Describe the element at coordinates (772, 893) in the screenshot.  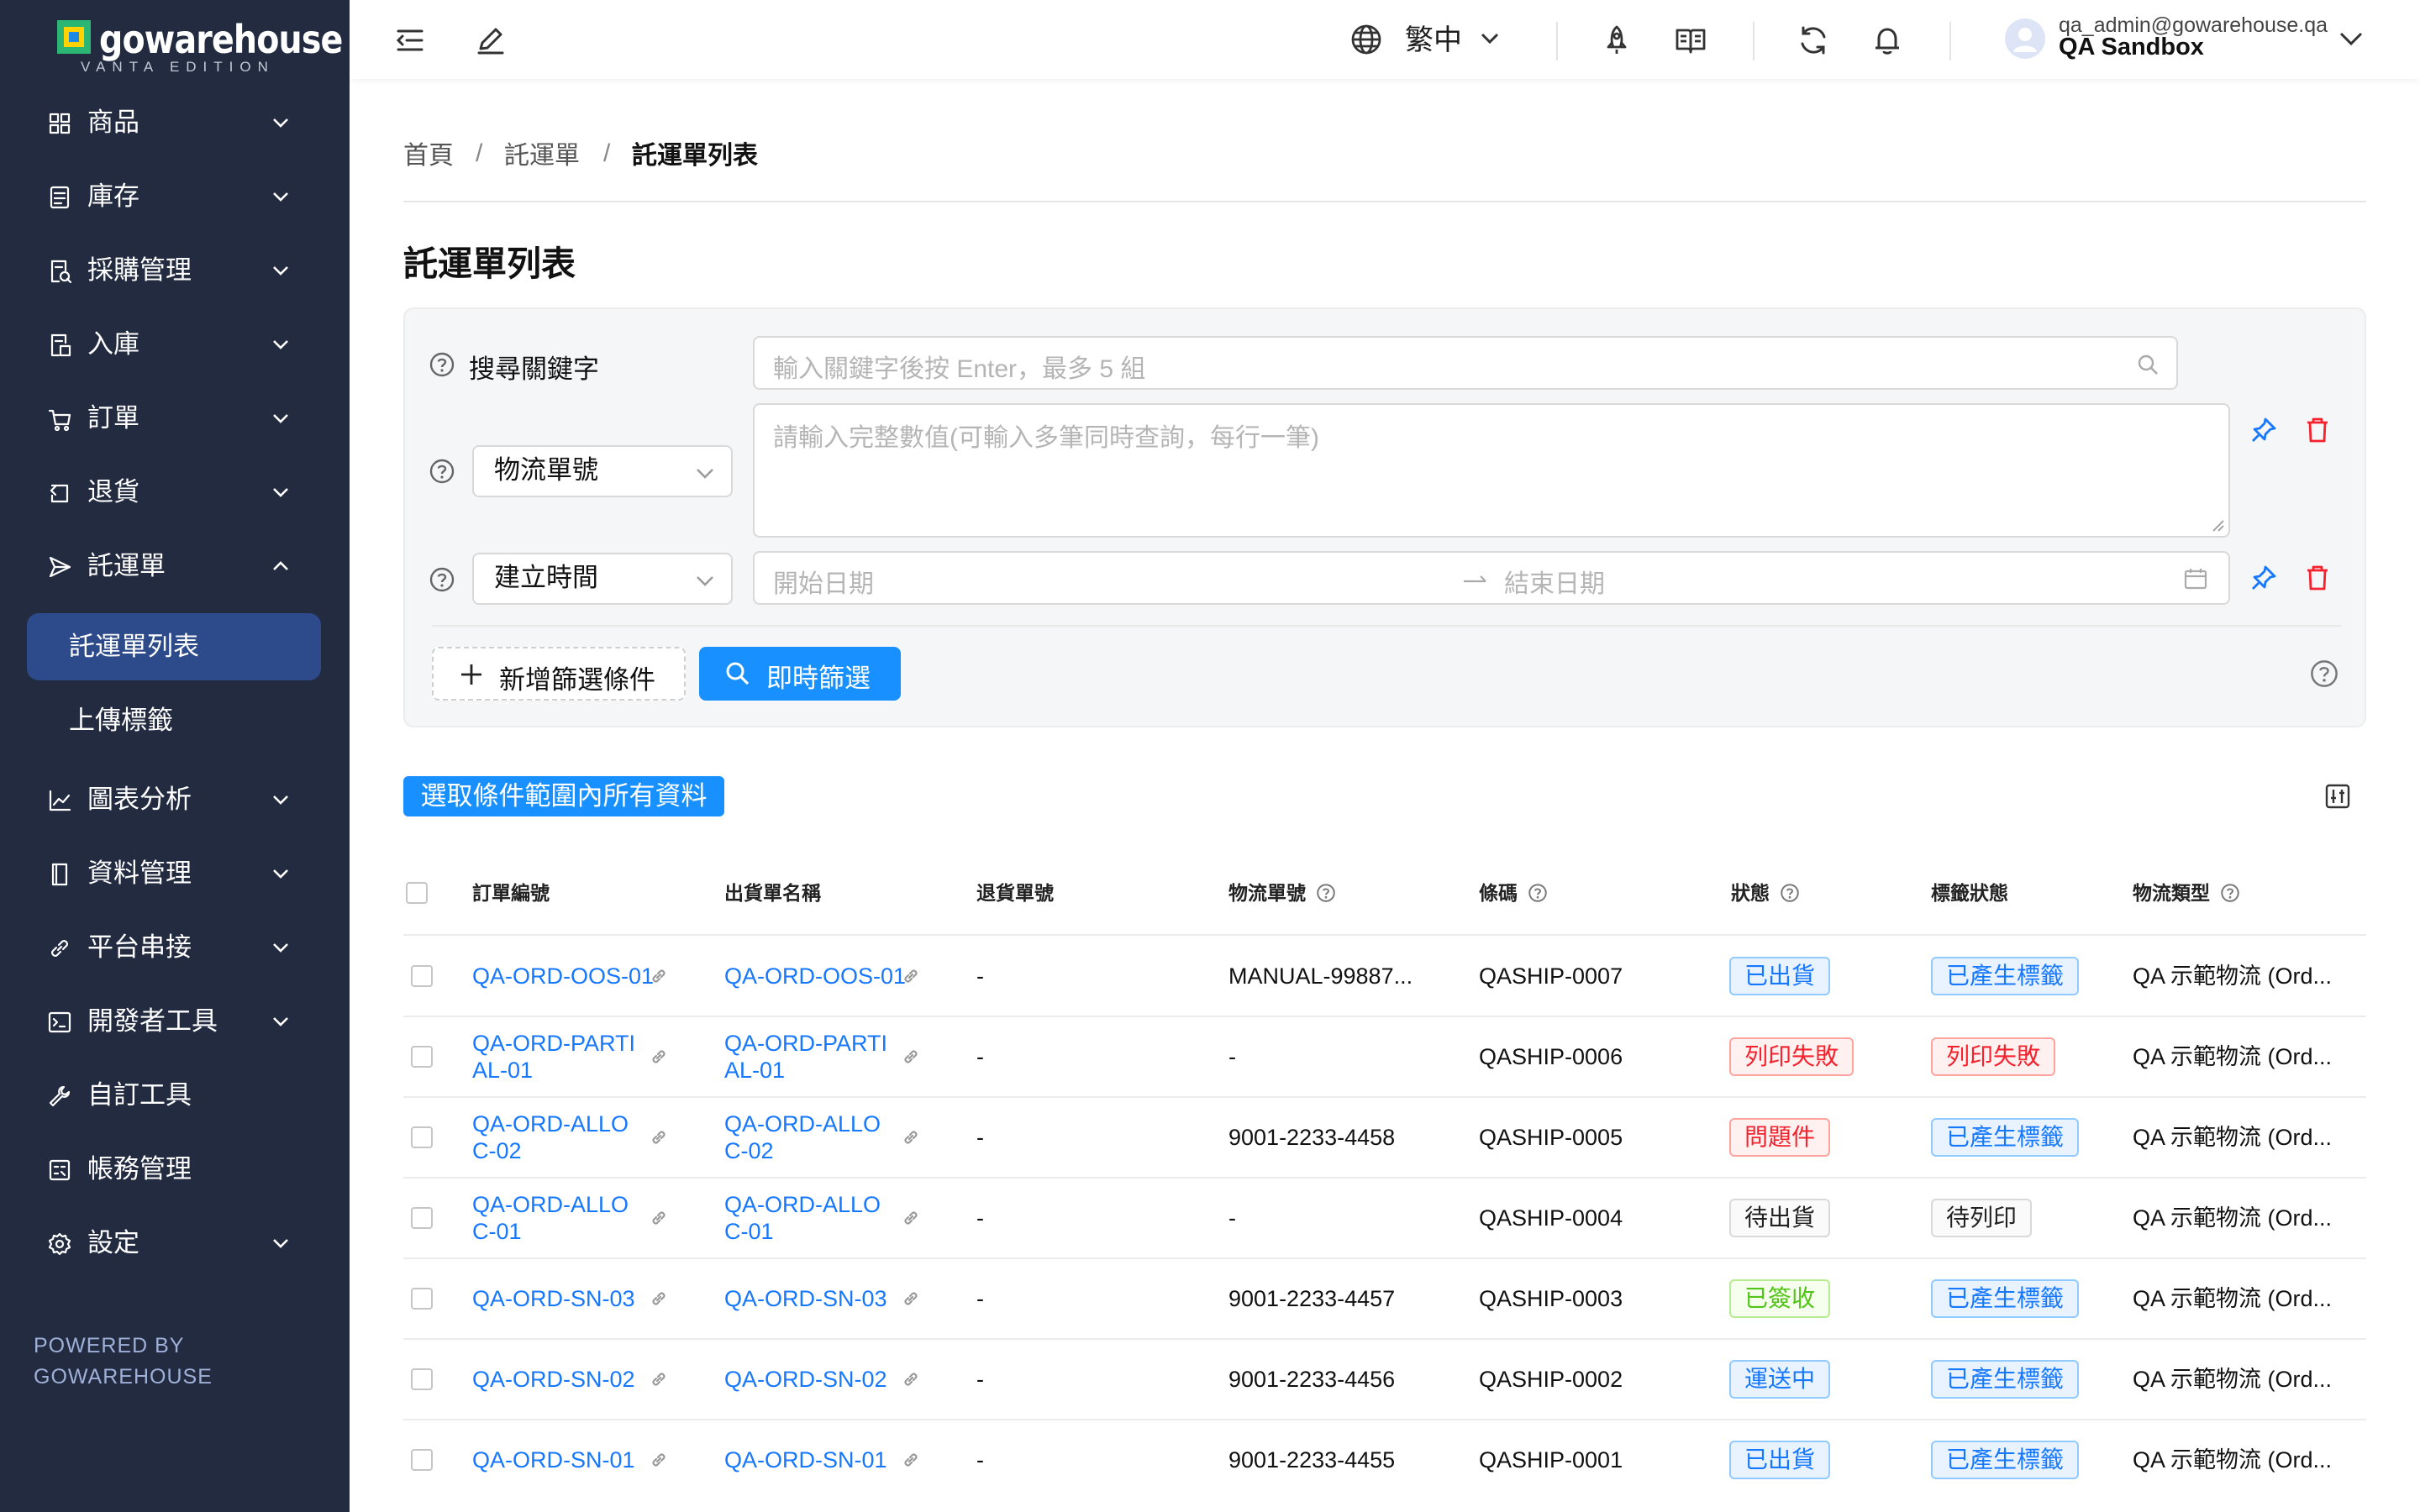
I see `column-header-shipment-name: 出貨單名稱` at that location.